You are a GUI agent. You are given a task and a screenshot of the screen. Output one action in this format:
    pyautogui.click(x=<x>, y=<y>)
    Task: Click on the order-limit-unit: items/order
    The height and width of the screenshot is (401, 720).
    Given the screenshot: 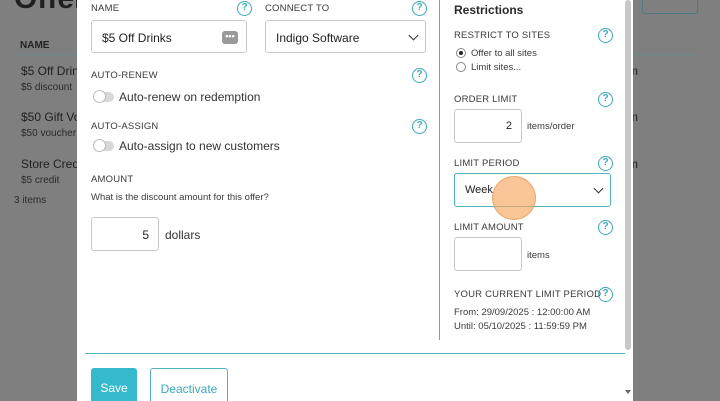 What is the action you would take?
    pyautogui.click(x=551, y=126)
    